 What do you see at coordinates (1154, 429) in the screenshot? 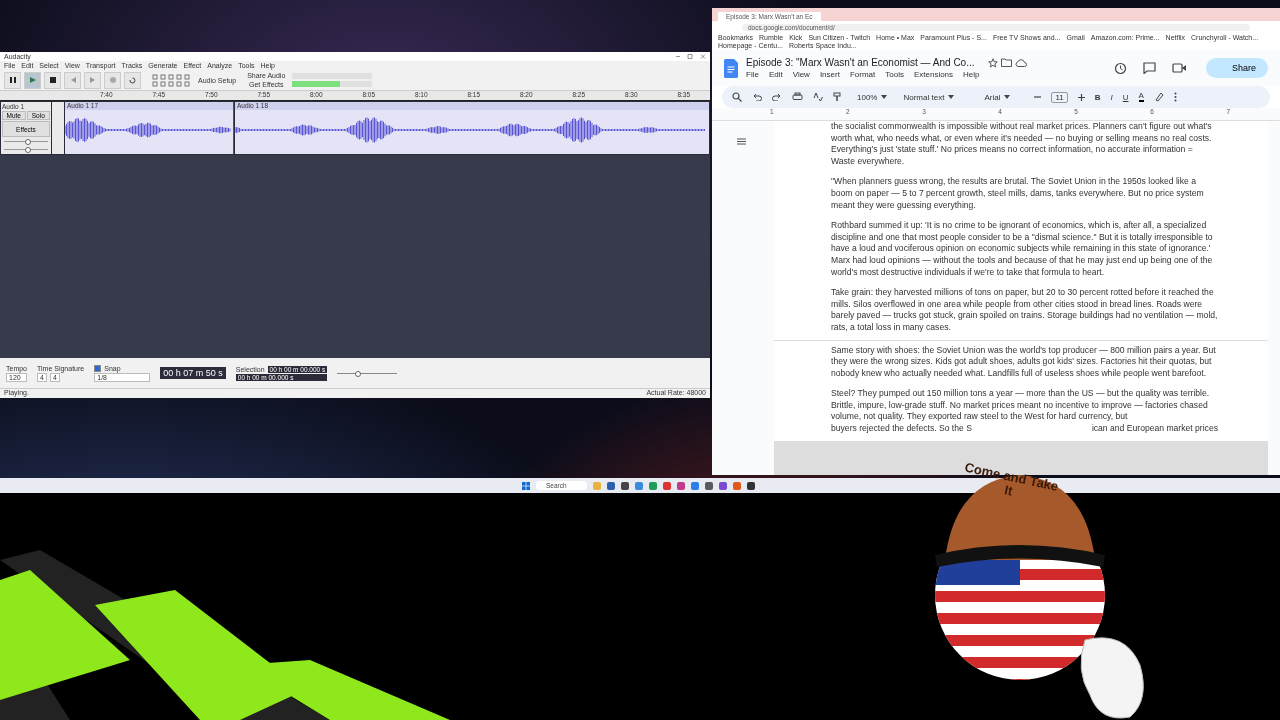
I see `text-fragment: ican and European market prices` at bounding box center [1154, 429].